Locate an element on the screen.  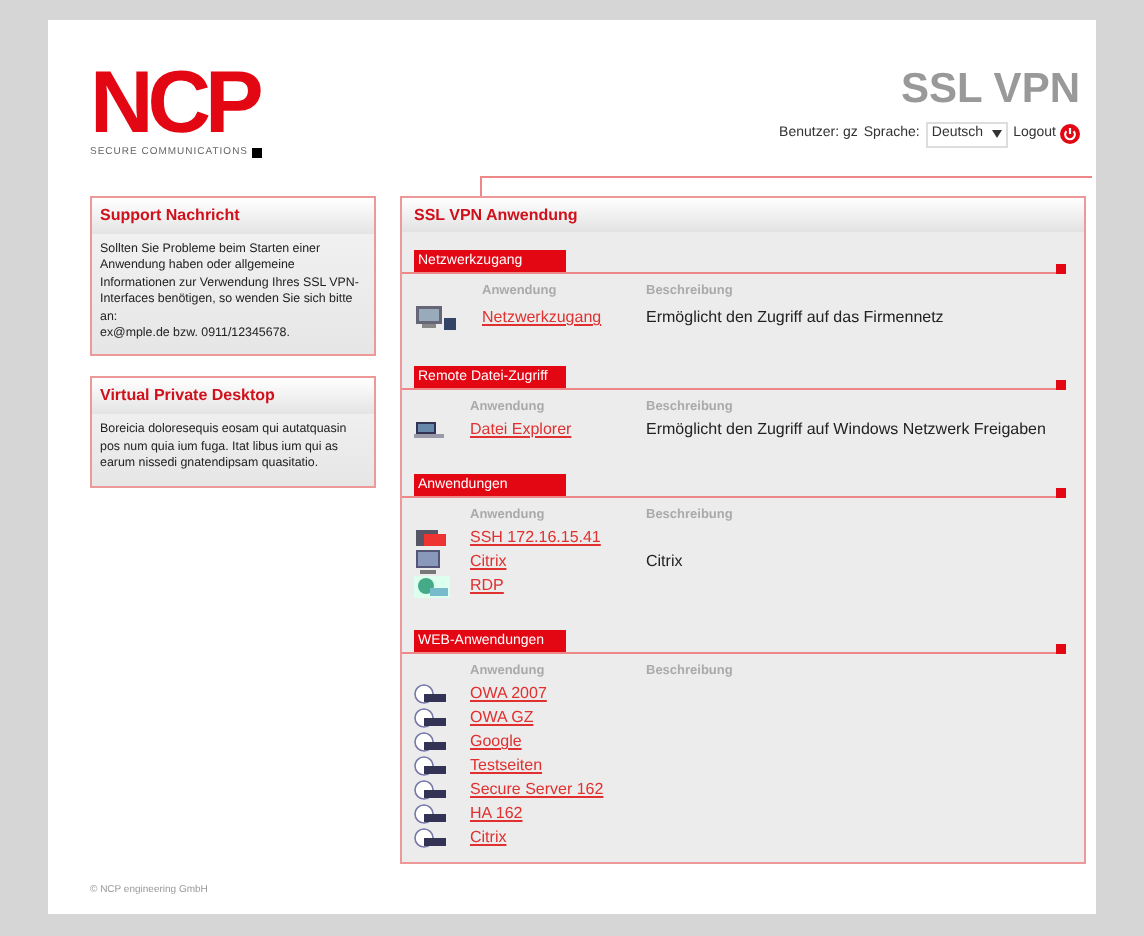
app-link: HA 162 is located at coordinates (496, 814).